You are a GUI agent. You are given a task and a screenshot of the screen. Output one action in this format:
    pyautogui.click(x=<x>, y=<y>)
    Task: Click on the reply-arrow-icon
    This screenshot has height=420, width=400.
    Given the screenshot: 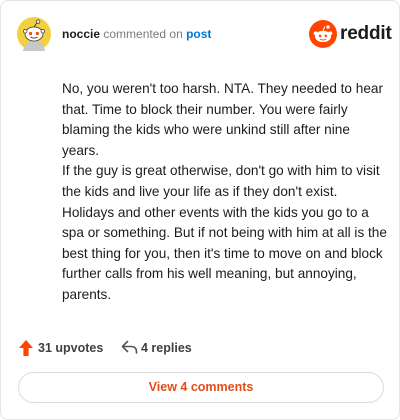 What is the action you would take?
    pyautogui.click(x=129, y=347)
    